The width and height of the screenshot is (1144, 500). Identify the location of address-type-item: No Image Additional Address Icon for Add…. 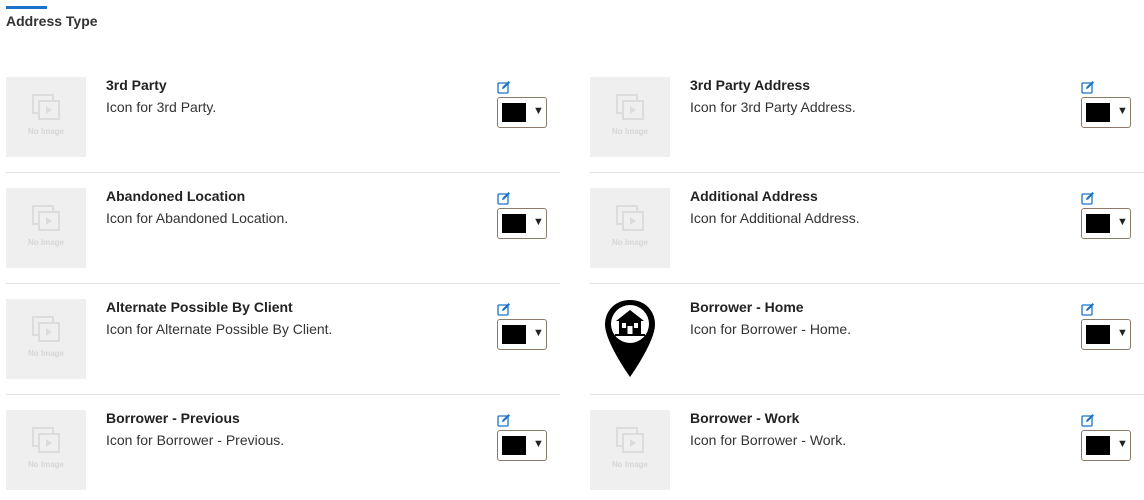
(867, 243).